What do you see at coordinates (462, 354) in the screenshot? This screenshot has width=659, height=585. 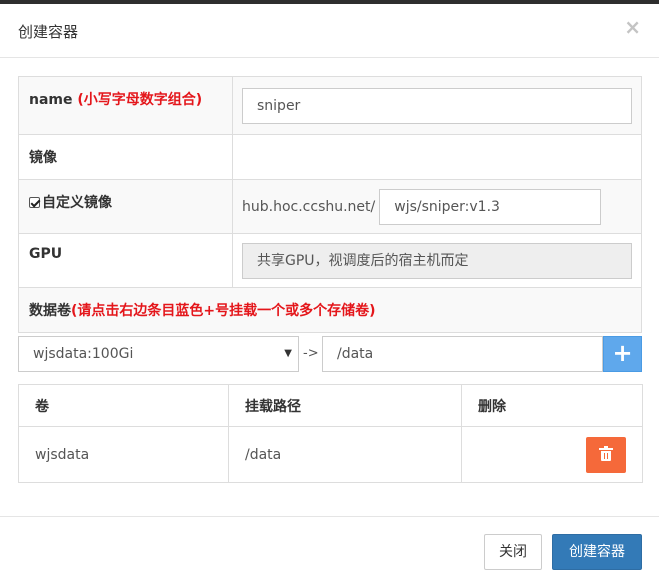 I see `mount-path-input: /data` at bounding box center [462, 354].